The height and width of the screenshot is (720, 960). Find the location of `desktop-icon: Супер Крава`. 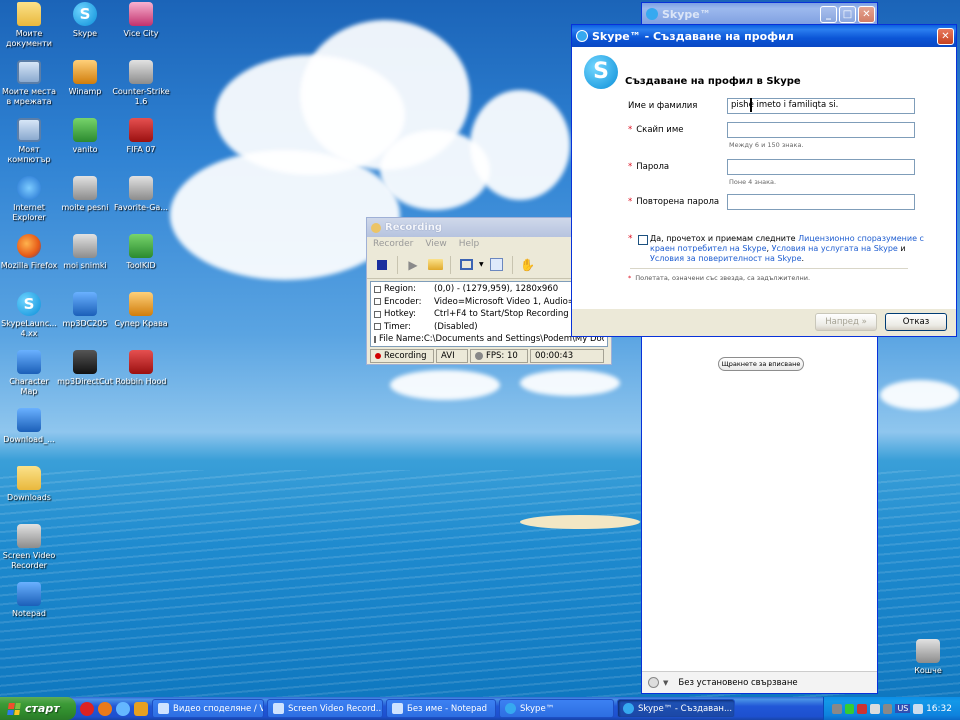

desktop-icon: Супер Крава is located at coordinates (141, 310).